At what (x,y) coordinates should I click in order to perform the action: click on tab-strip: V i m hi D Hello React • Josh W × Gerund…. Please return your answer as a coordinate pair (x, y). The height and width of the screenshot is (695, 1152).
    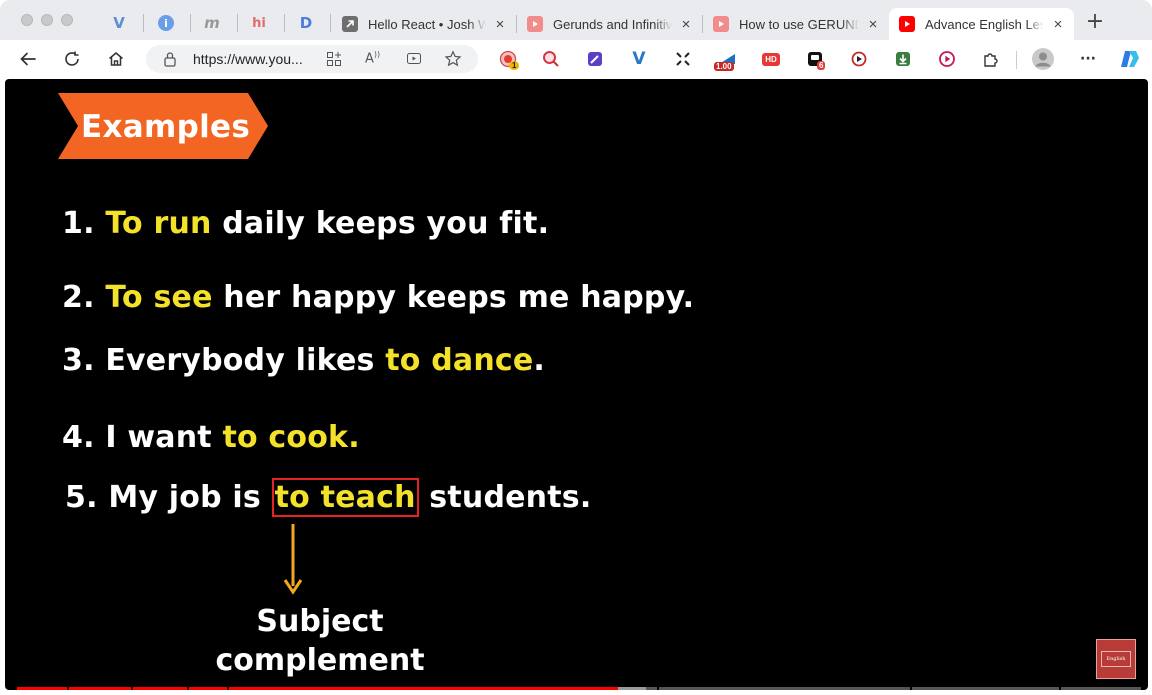
    Looking at the image, I should click on (576, 22).